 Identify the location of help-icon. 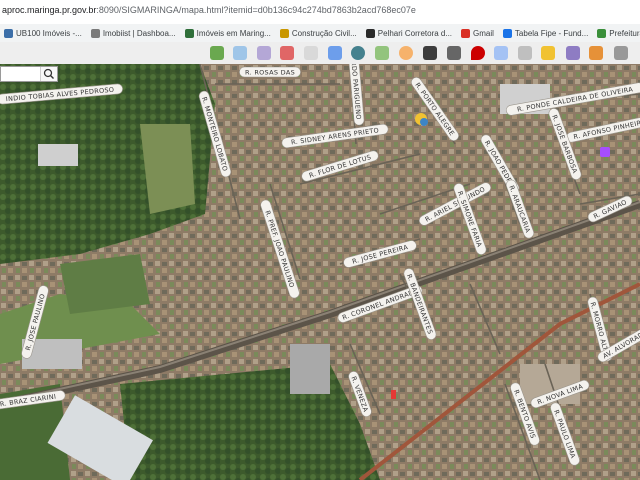
(621, 53).